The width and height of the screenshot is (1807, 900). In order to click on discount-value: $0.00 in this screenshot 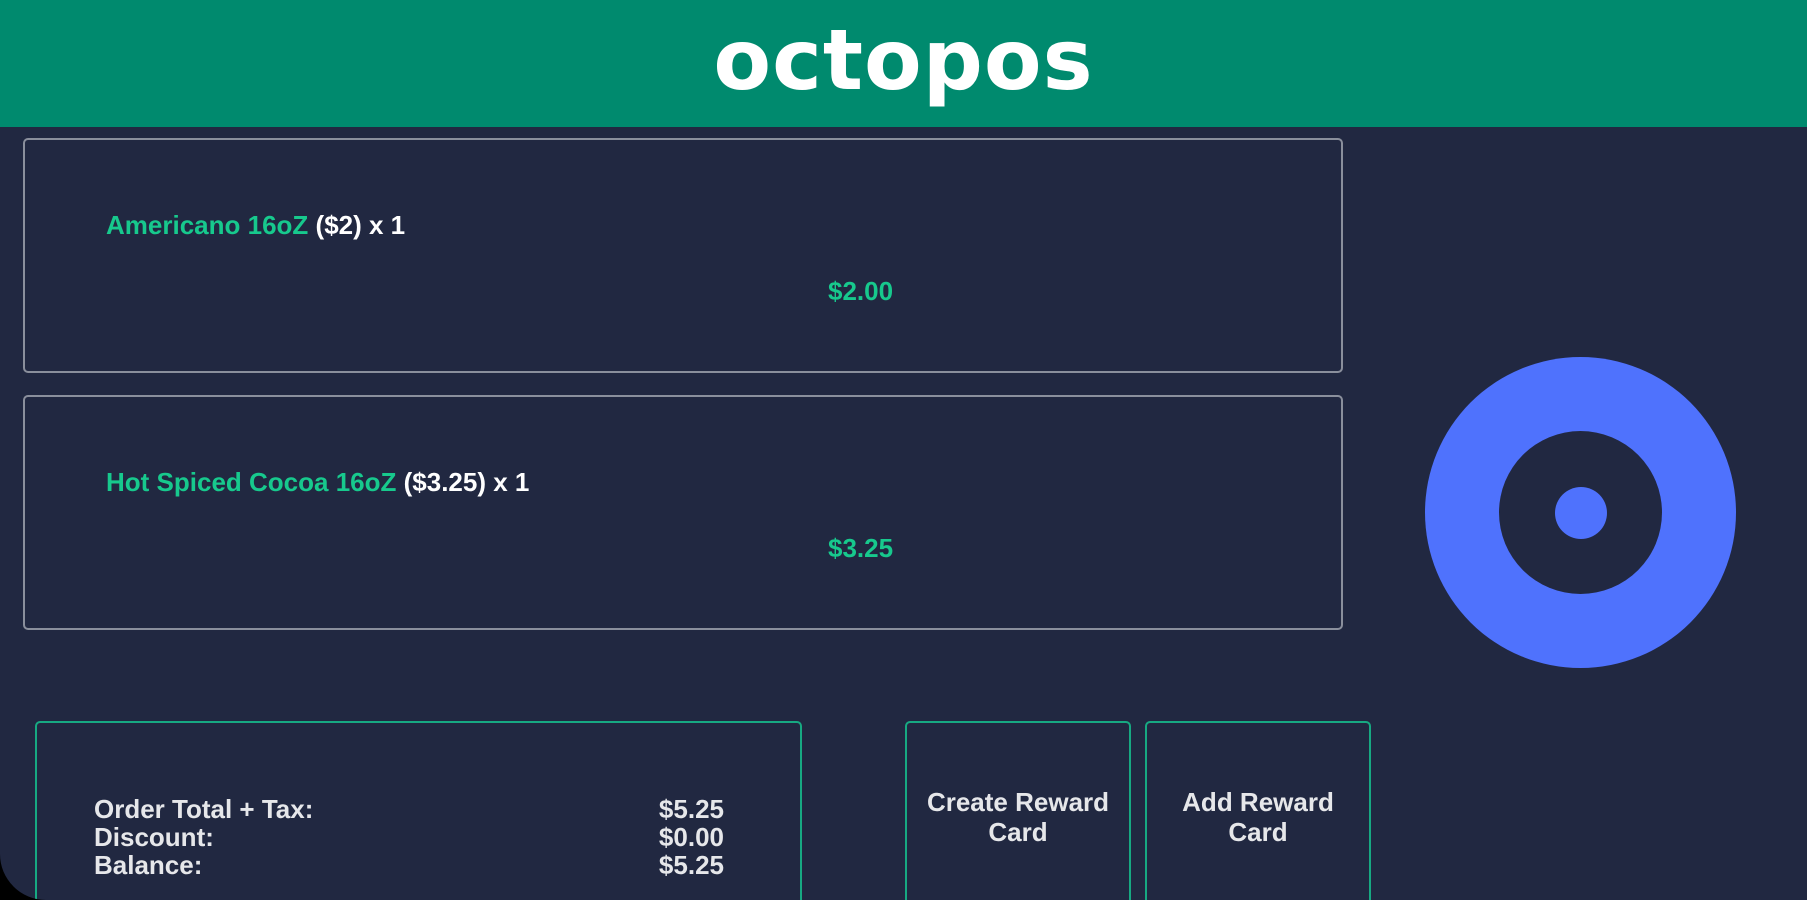, I will do `click(691, 837)`.